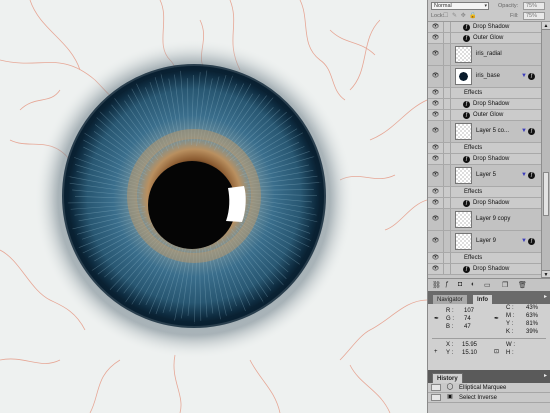 The height and width of the screenshot is (413, 550). I want to click on scroll-up-icon: ▲, so click(546, 26).